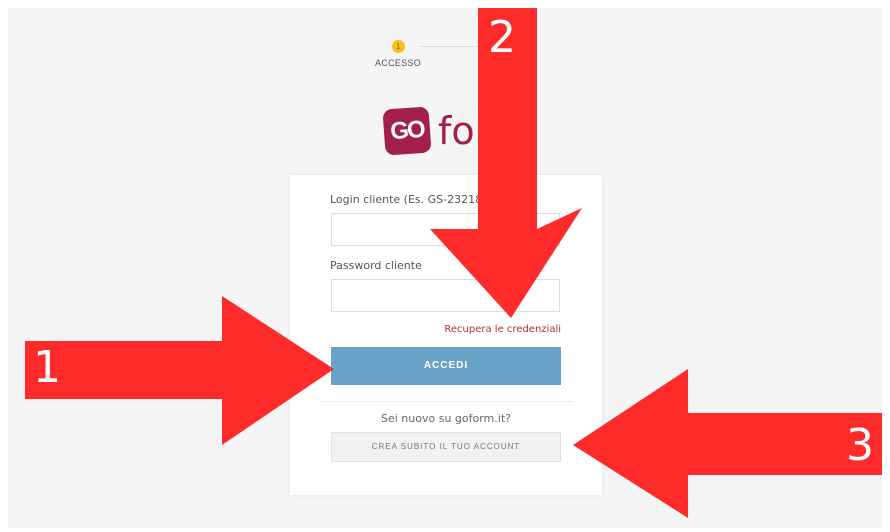 The width and height of the screenshot is (890, 532). I want to click on arrow-1-right-icon, so click(179, 370).